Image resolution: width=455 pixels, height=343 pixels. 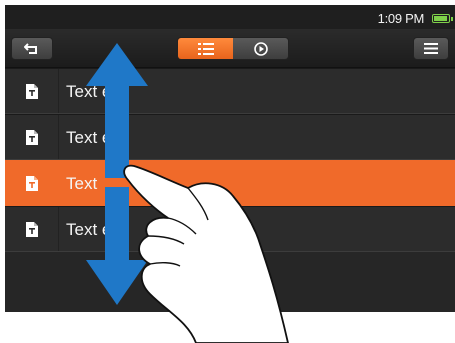 What do you see at coordinates (230, 91) in the screenshot?
I see `list-item: Text e 1` at bounding box center [230, 91].